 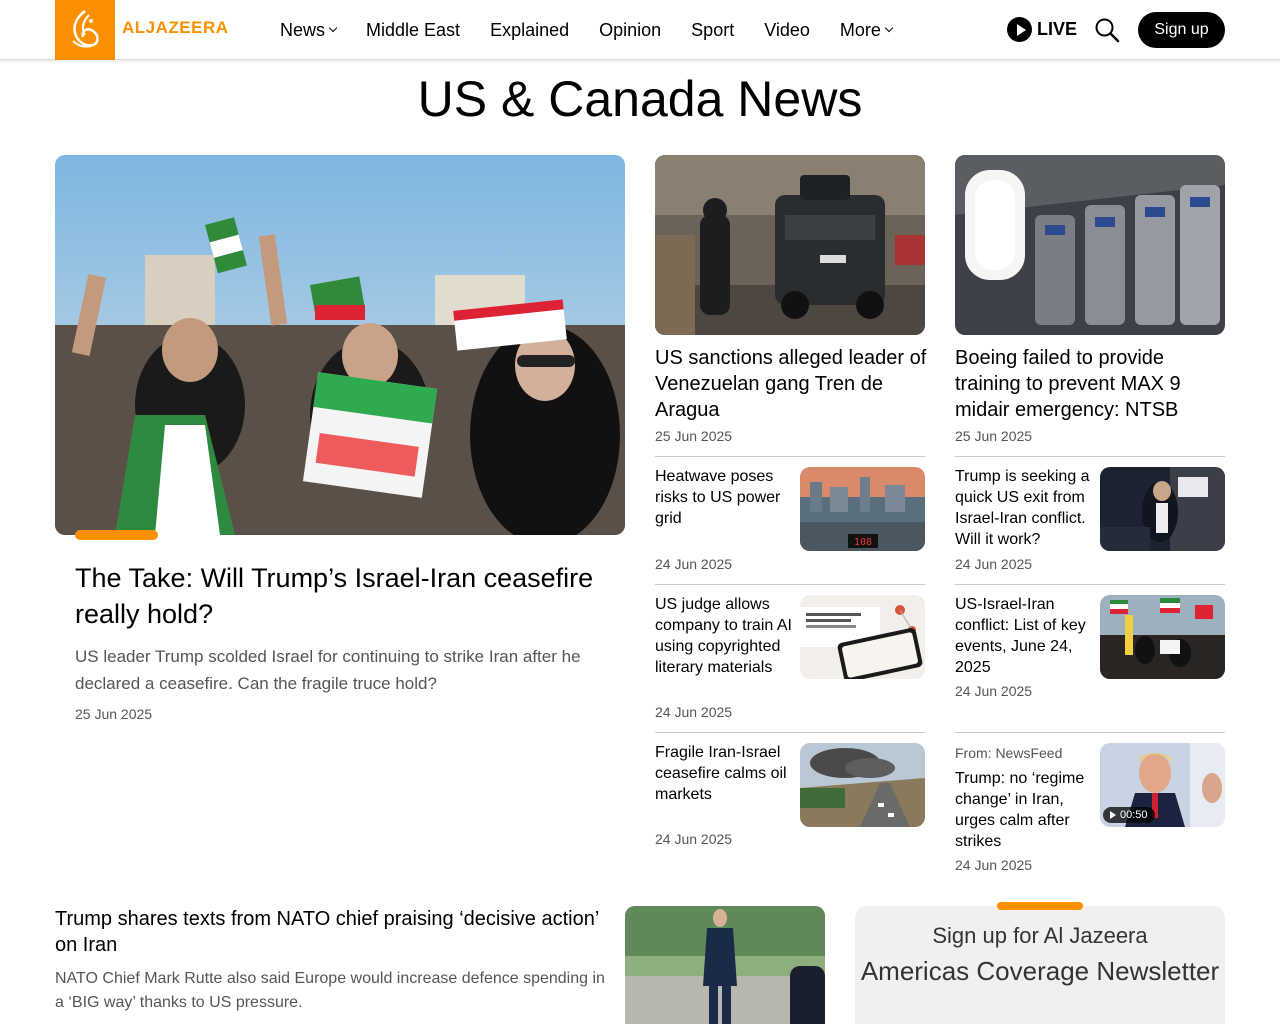 What do you see at coordinates (1019, 29) in the screenshot?
I see `play-icon` at bounding box center [1019, 29].